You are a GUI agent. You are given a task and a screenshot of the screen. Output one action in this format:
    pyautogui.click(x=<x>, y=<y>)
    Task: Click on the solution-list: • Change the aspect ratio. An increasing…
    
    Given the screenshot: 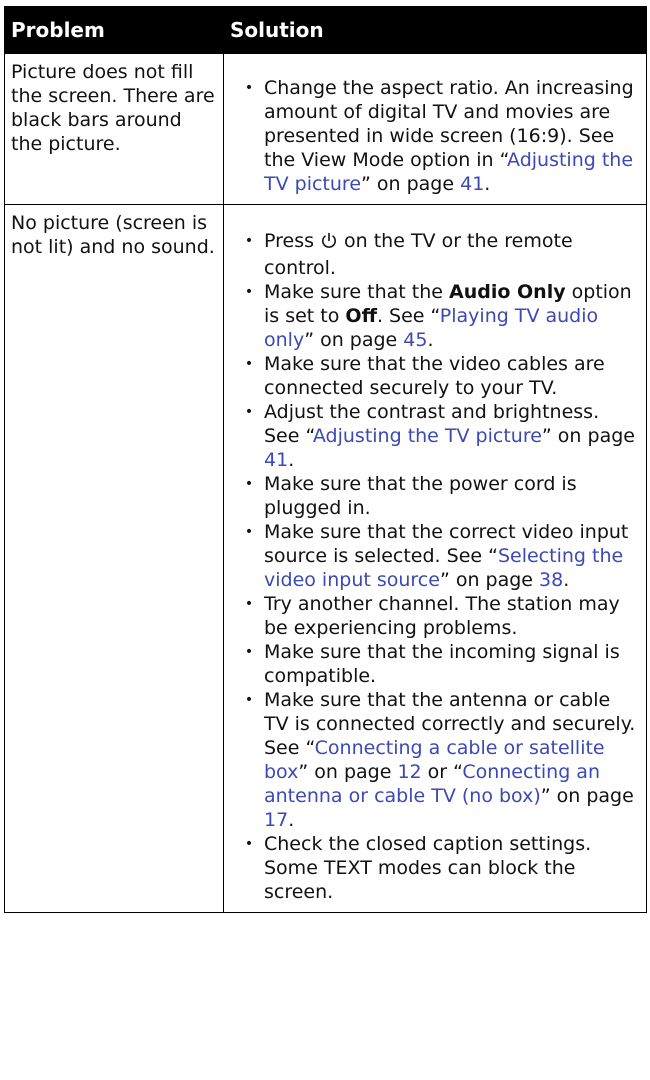 What is the action you would take?
    pyautogui.click(x=434, y=136)
    